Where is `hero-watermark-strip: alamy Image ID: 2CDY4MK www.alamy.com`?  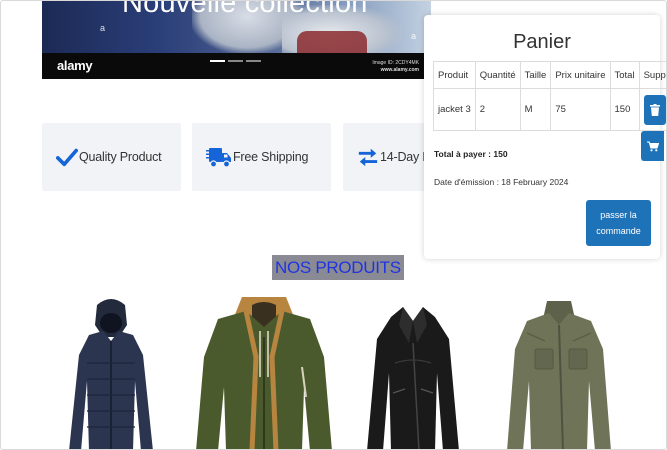
hero-watermark-strip: alamy Image ID: 2CDY4MK www.alamy.com is located at coordinates (236, 66).